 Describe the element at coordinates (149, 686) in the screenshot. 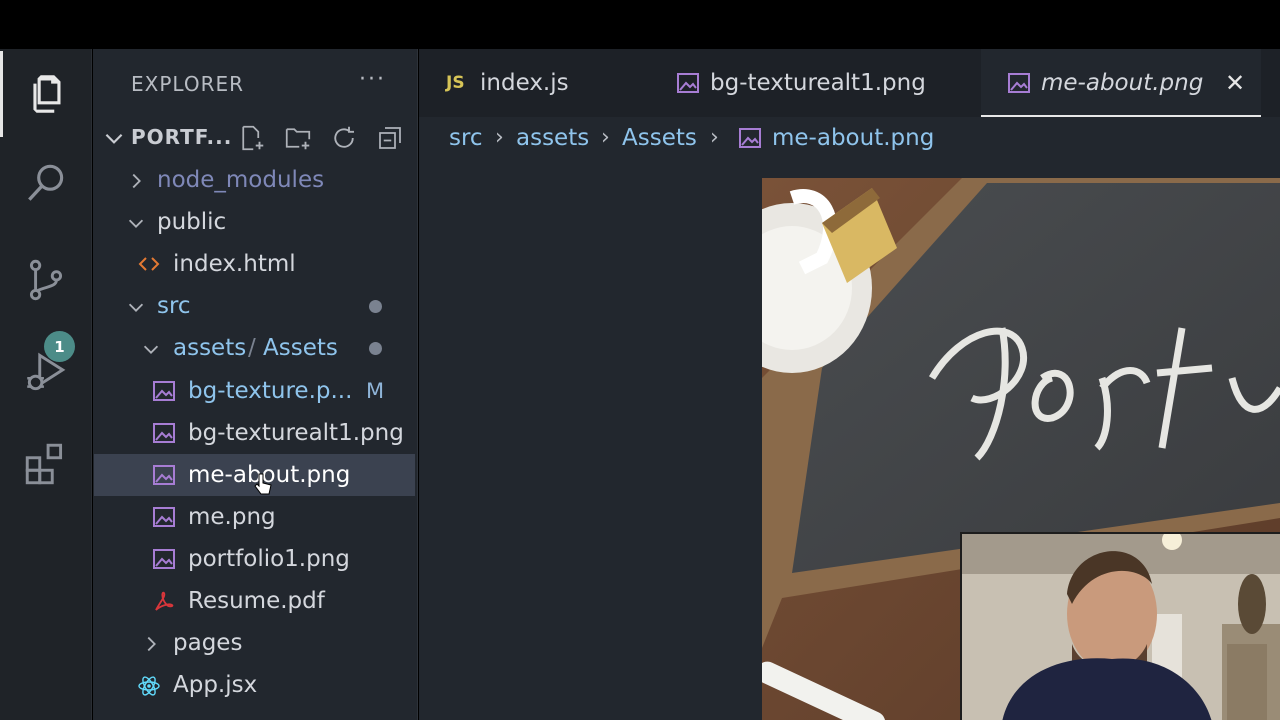

I see `react-file-icon` at that location.